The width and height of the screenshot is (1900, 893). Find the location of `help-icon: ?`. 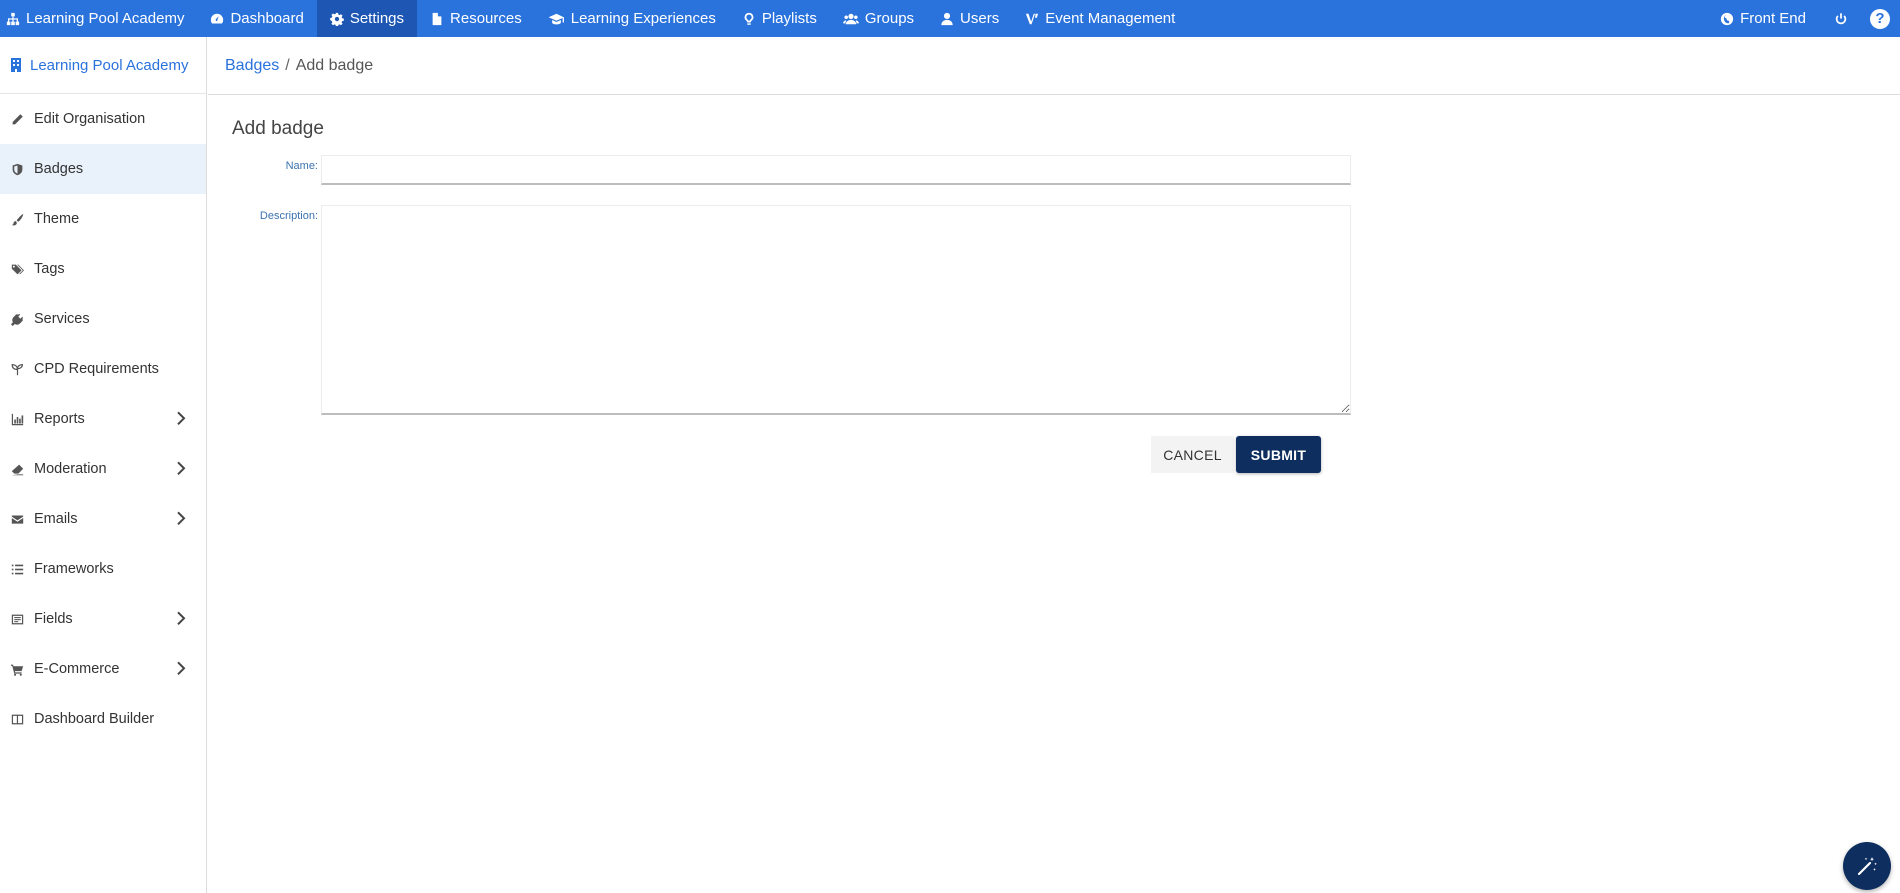

help-icon: ? is located at coordinates (1880, 18).